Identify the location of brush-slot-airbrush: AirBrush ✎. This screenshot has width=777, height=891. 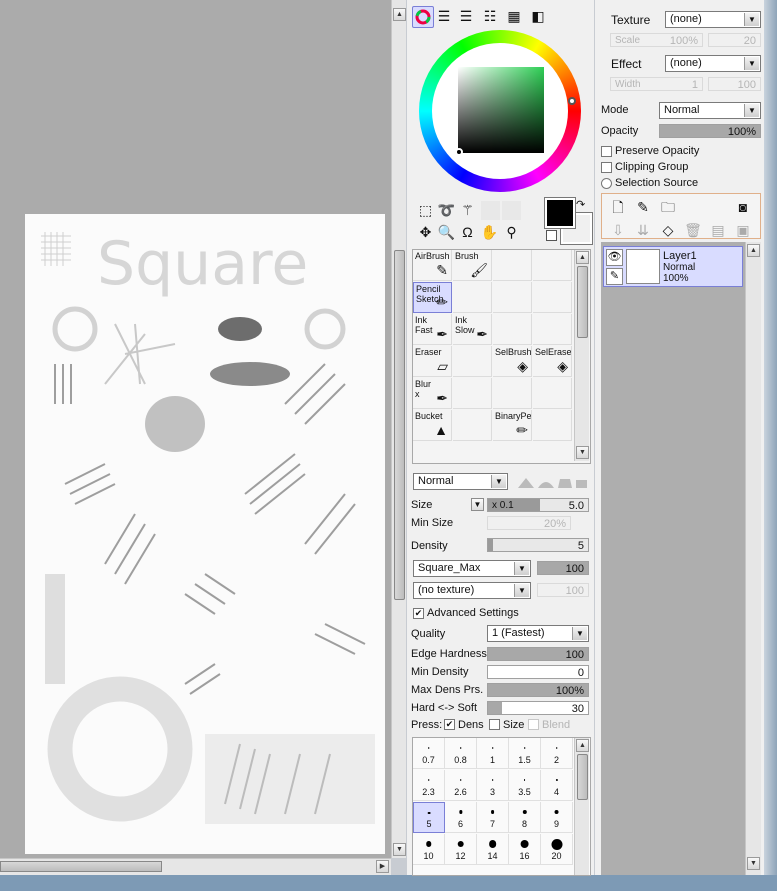
(432, 265).